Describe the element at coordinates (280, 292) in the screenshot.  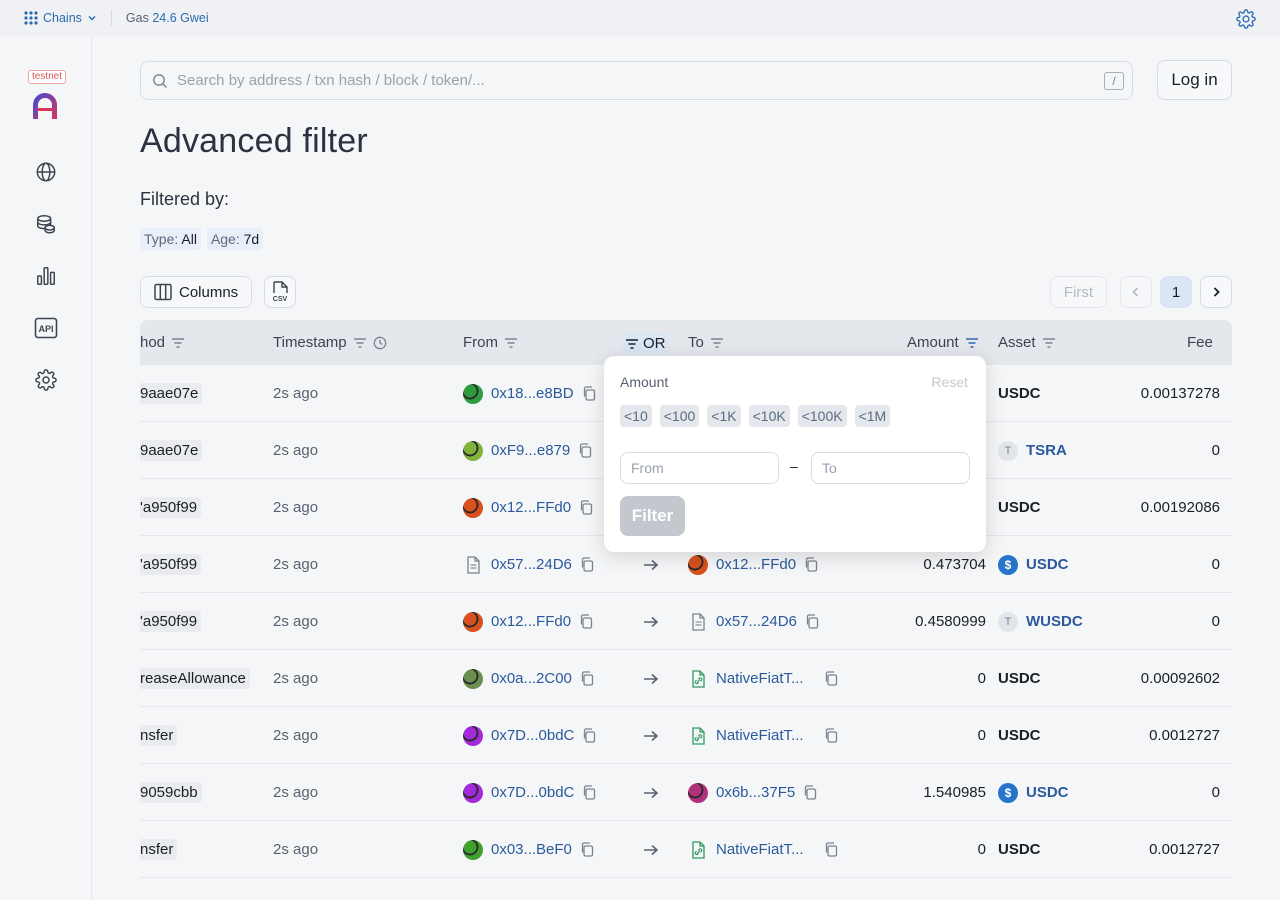
I see `csv-export-button: CSV` at that location.